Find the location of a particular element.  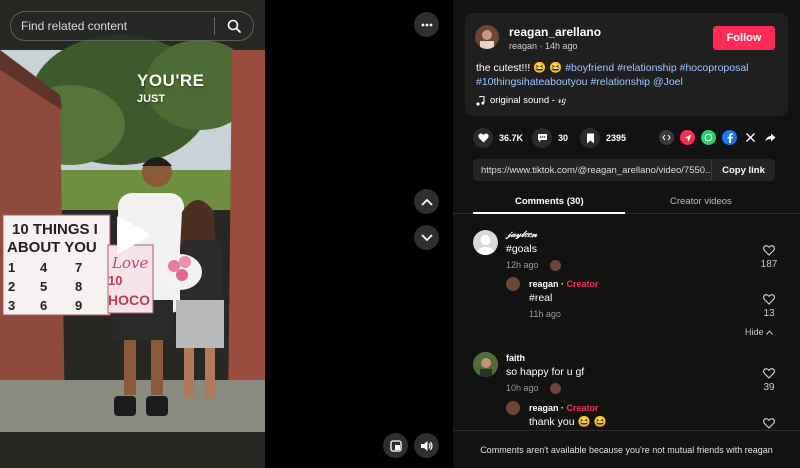

svg-text: 2 is located at coordinates (11, 286).